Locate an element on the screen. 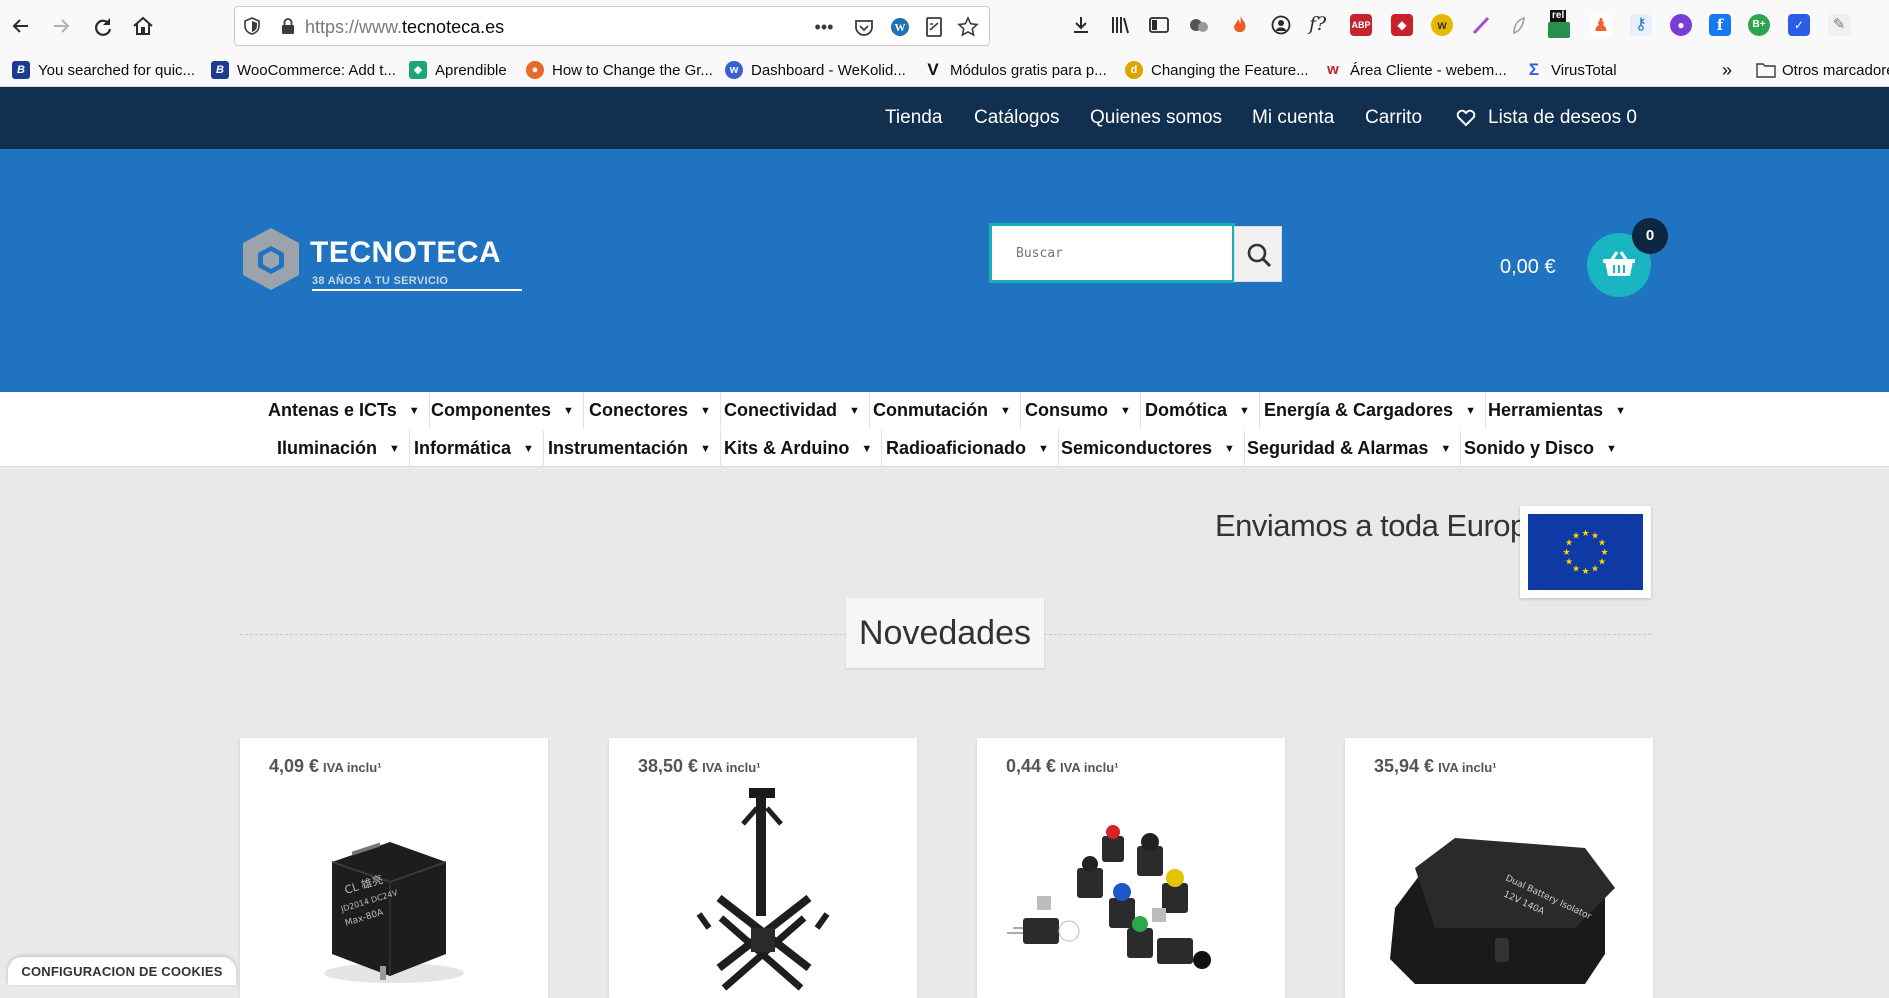 The width and height of the screenshot is (1889, 998). search-field is located at coordinates (1112, 253).